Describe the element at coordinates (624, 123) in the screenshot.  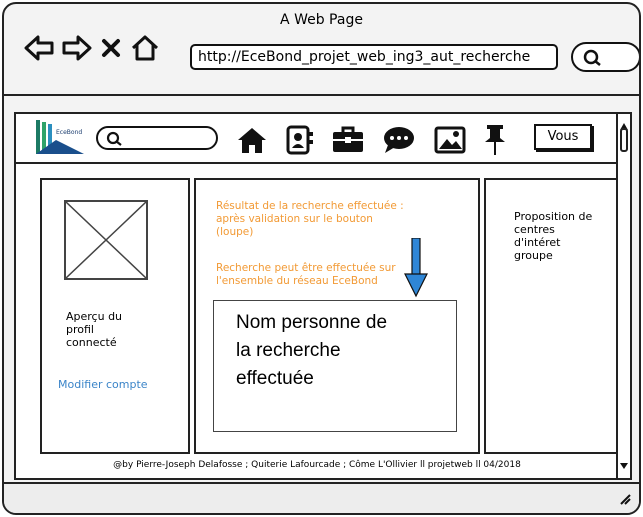
I see `scroll-up-icon` at that location.